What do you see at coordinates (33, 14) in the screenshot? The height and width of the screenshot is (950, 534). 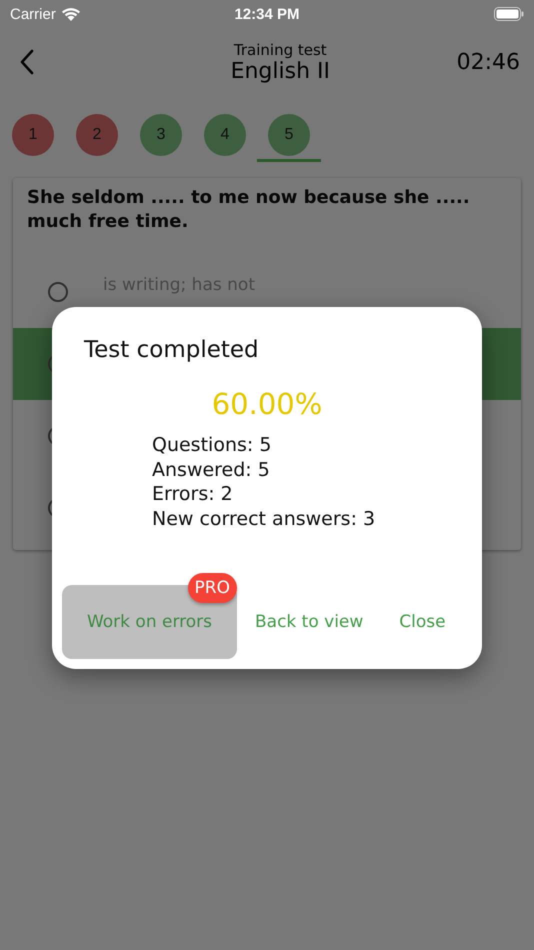 I see `carrier-label: Carrier` at bounding box center [33, 14].